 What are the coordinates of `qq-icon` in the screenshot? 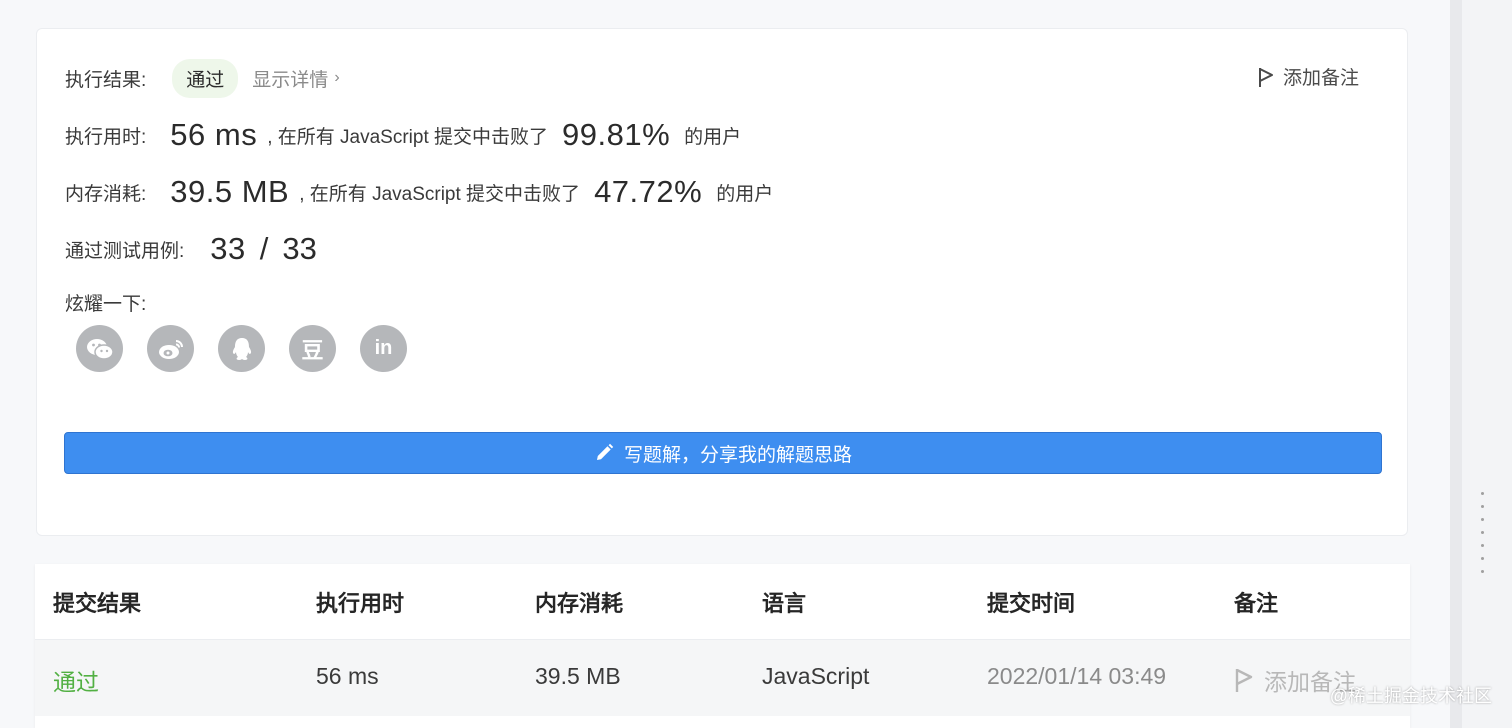 It's located at (241, 348).